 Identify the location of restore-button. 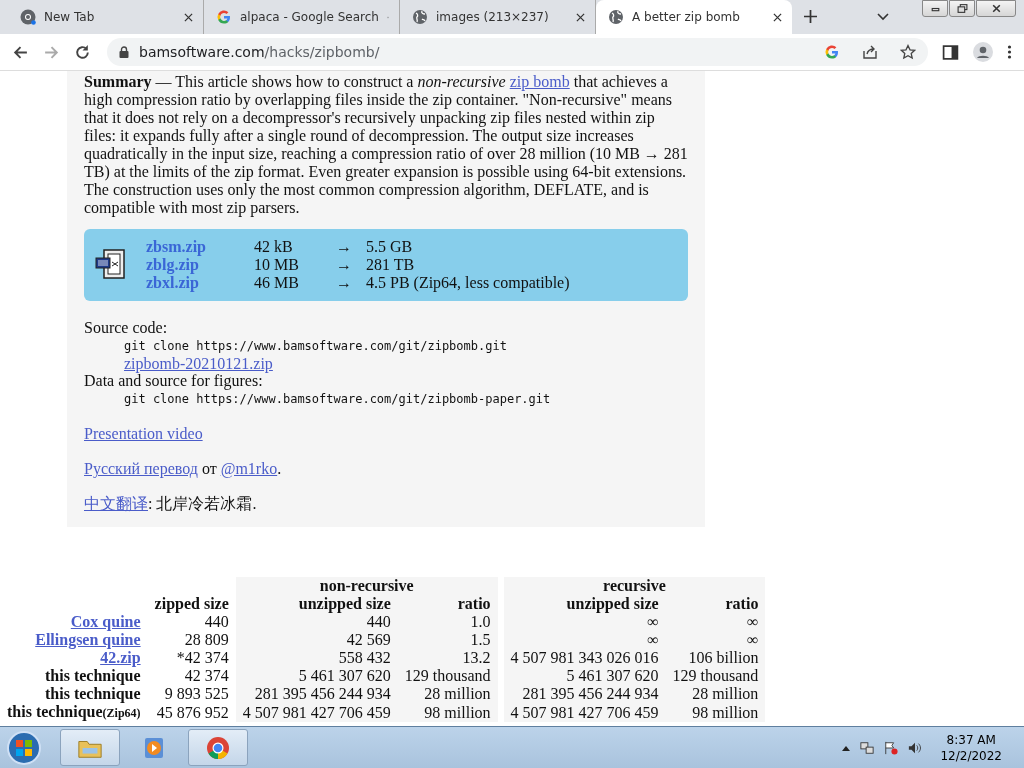
(962, 8).